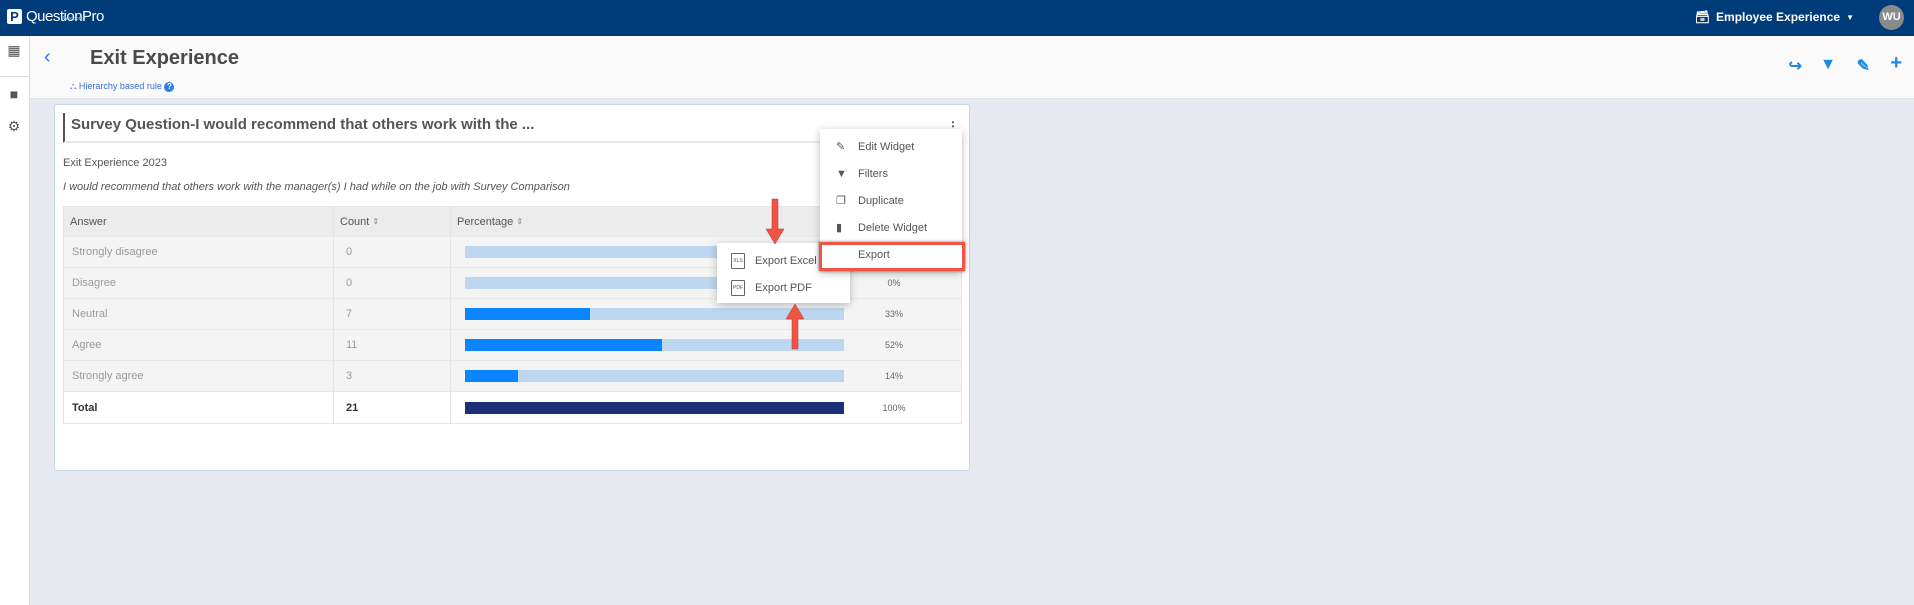 The height and width of the screenshot is (605, 1914). What do you see at coordinates (87, 345) in the screenshot?
I see `answer-cell: Agree` at bounding box center [87, 345].